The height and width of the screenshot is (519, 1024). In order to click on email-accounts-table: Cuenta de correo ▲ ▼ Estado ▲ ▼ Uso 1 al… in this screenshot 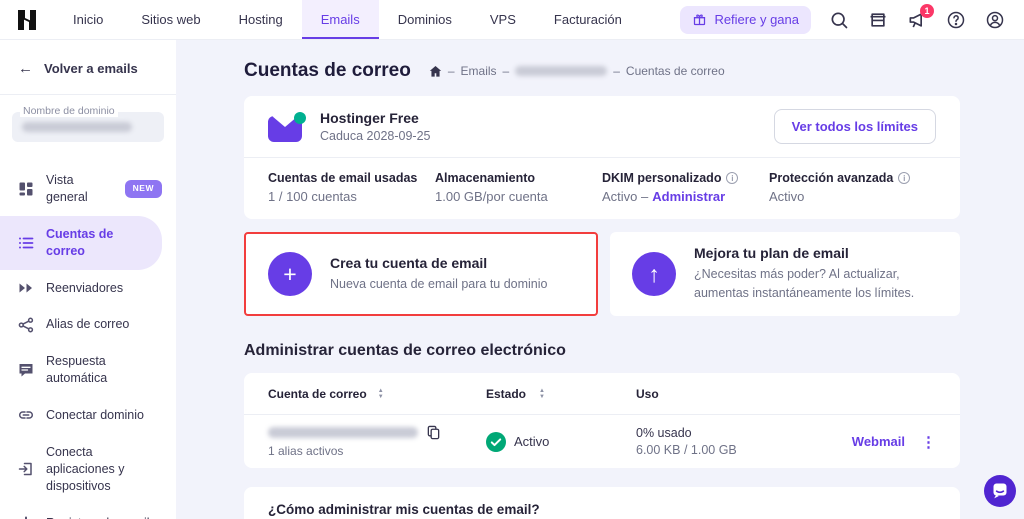, I will do `click(602, 420)`.